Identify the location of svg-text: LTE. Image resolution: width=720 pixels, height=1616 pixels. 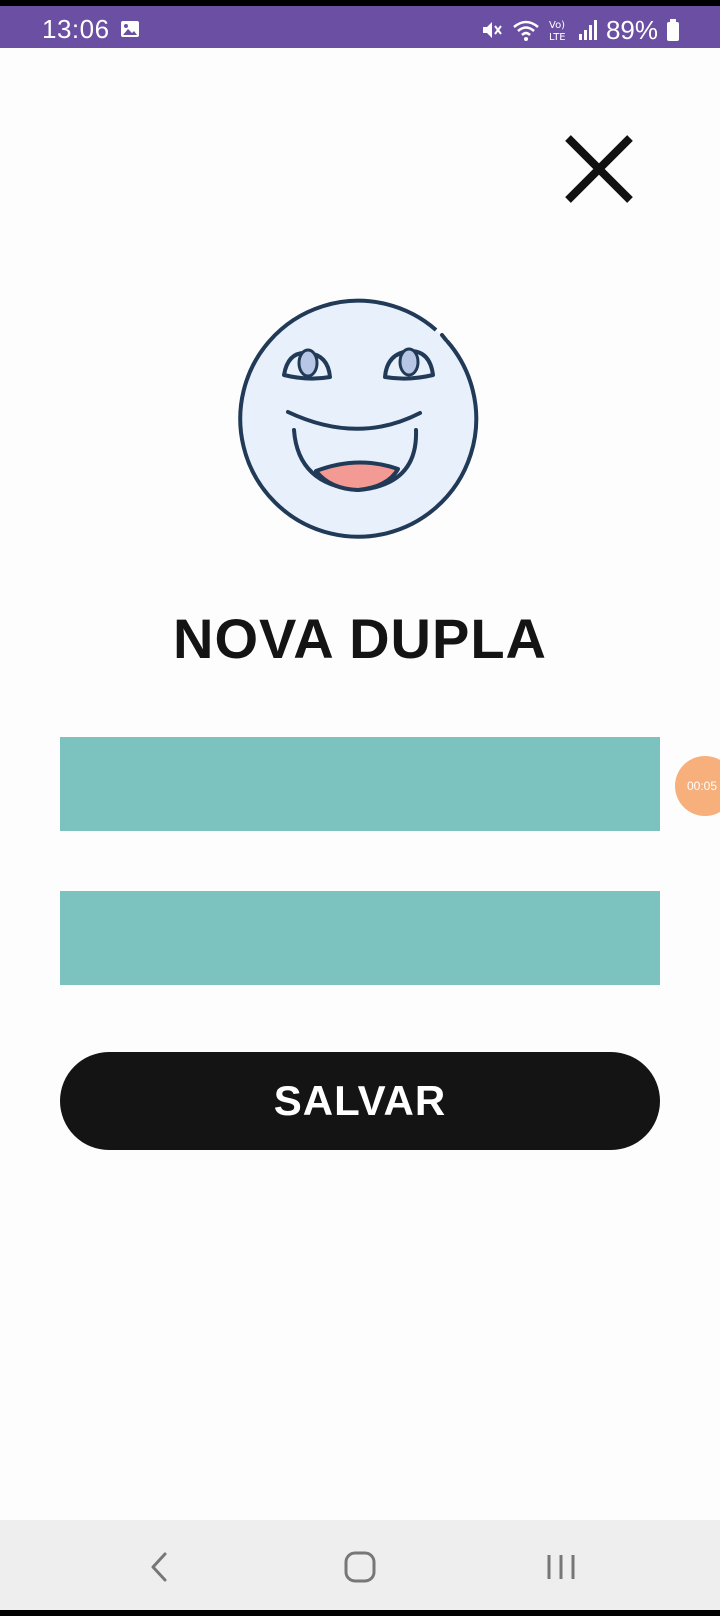
(557, 37).